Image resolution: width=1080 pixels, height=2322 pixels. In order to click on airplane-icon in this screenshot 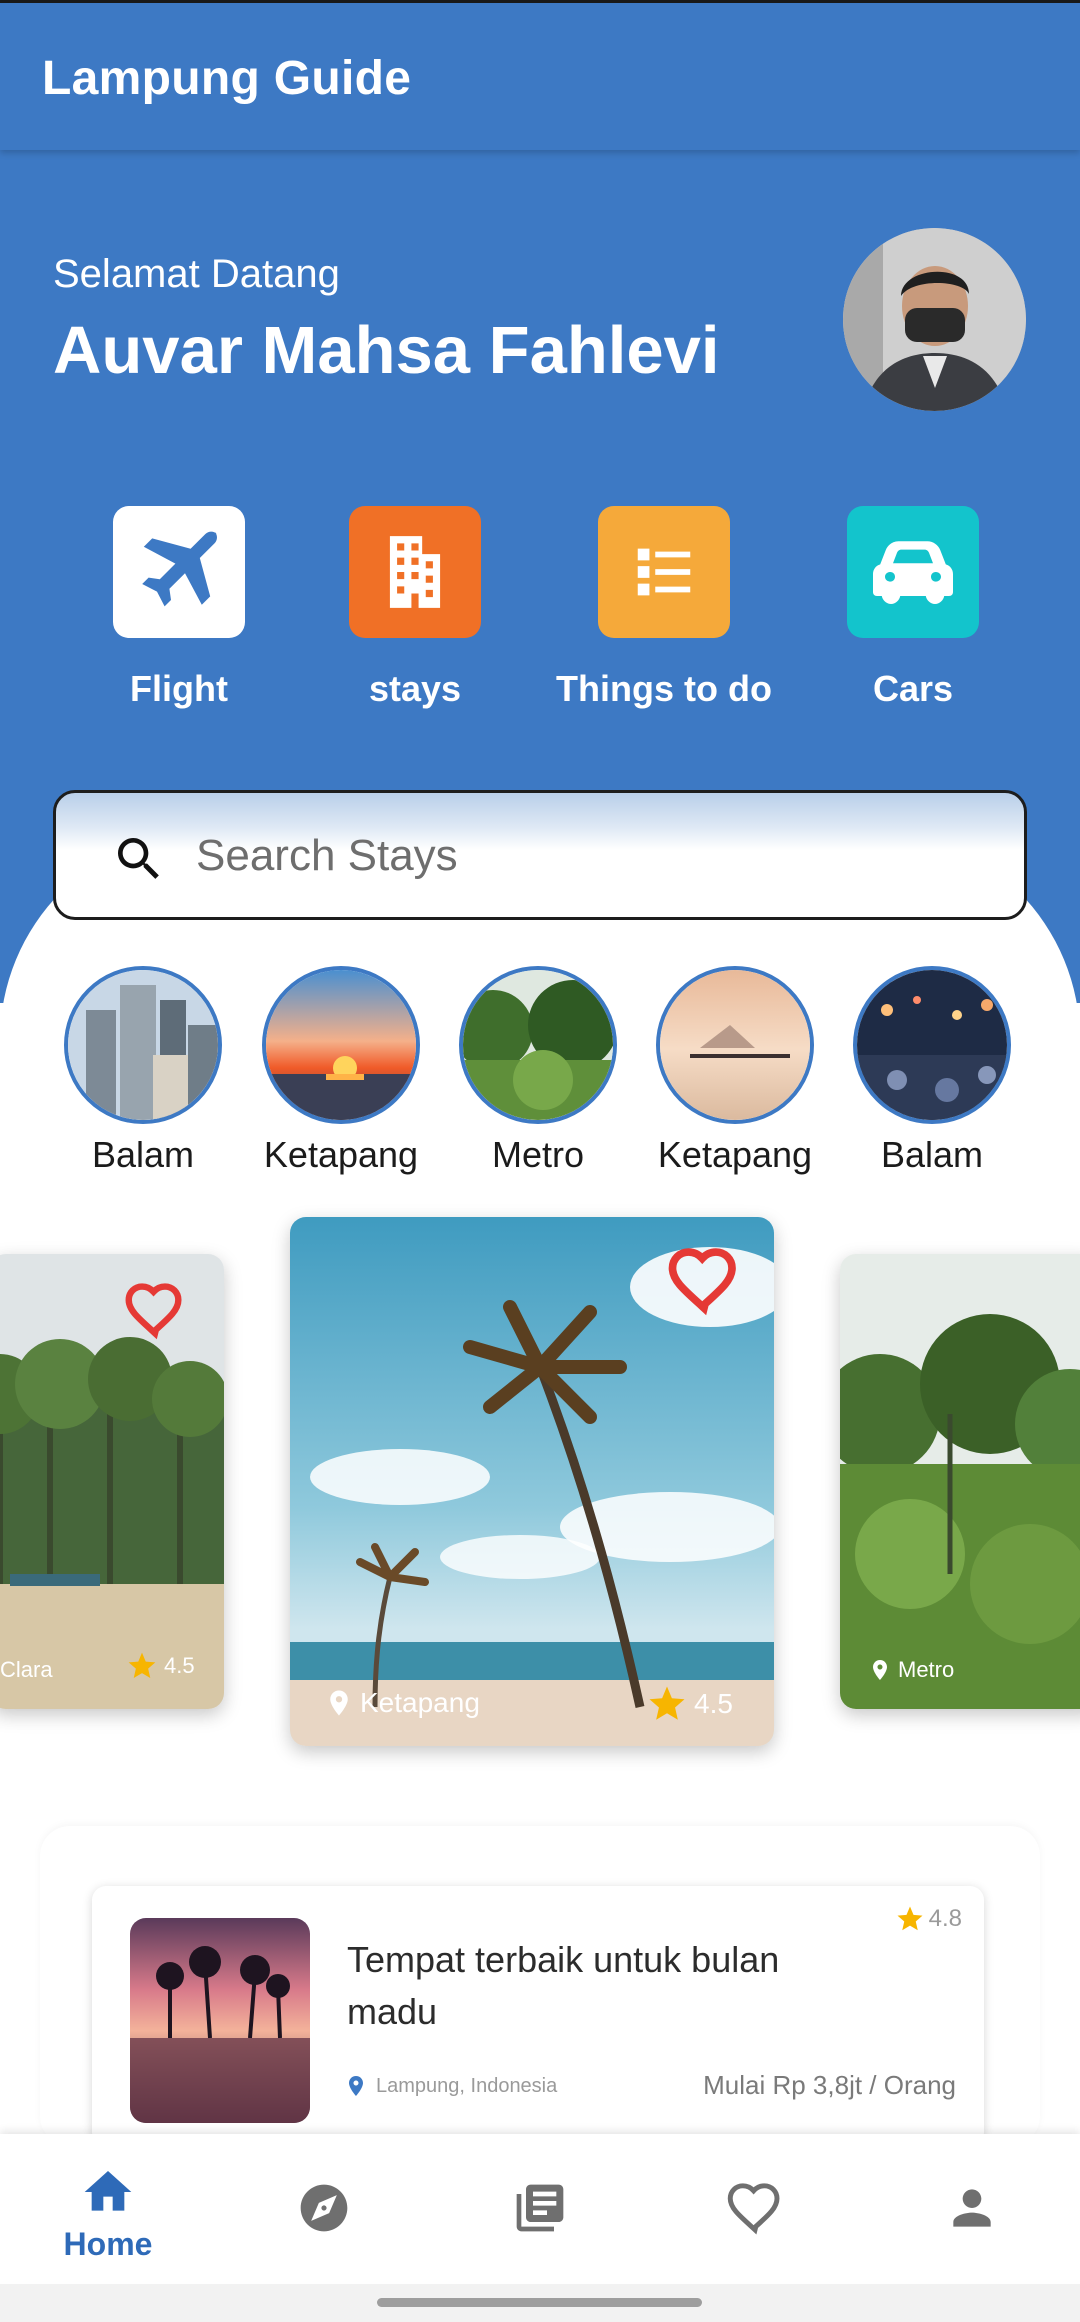, I will do `click(179, 569)`.